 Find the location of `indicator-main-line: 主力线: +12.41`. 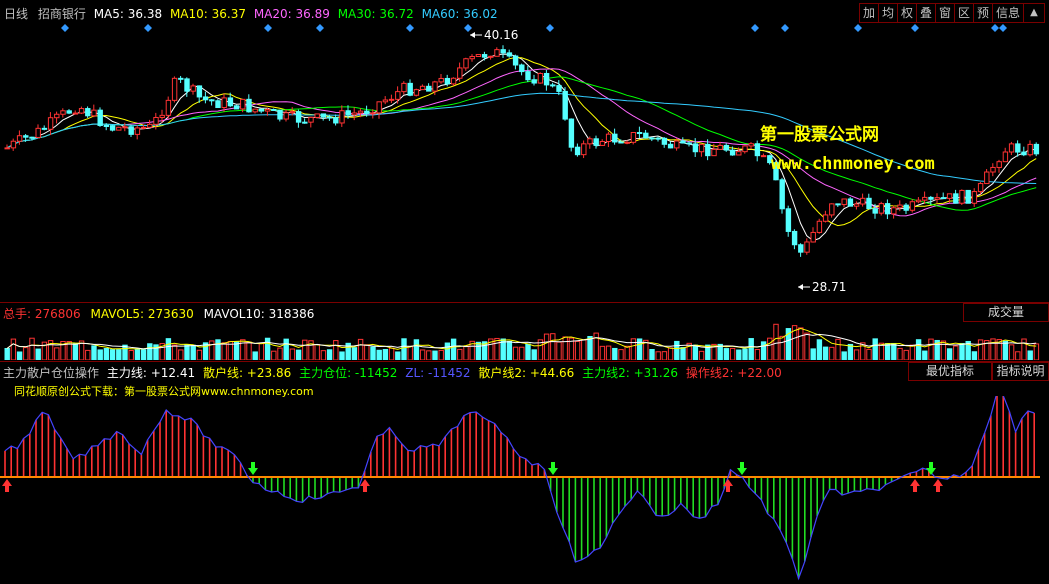

indicator-main-line: 主力线: +12.41 is located at coordinates (151, 373).